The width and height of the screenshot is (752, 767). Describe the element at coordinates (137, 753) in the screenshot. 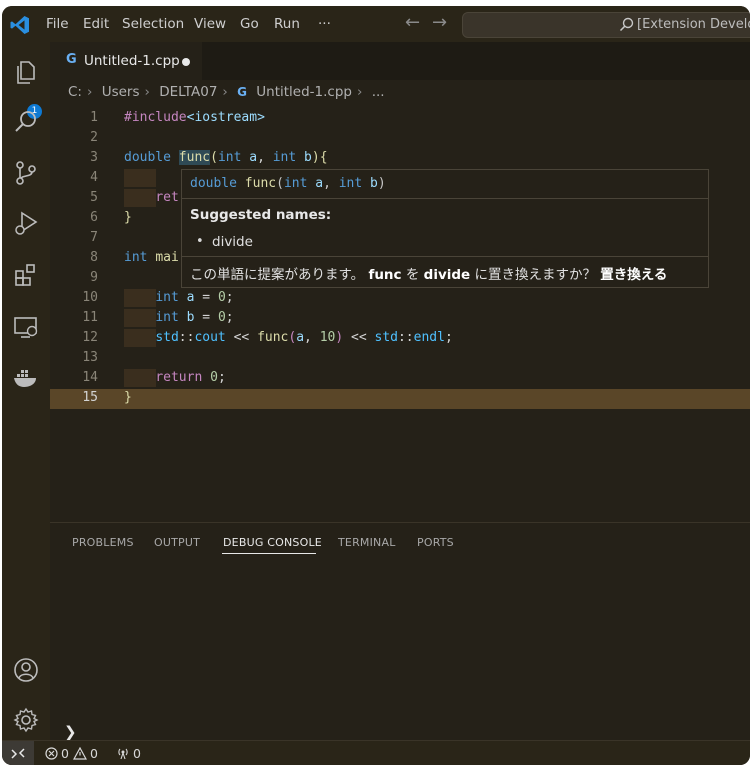

I see `ports-count: 0` at that location.